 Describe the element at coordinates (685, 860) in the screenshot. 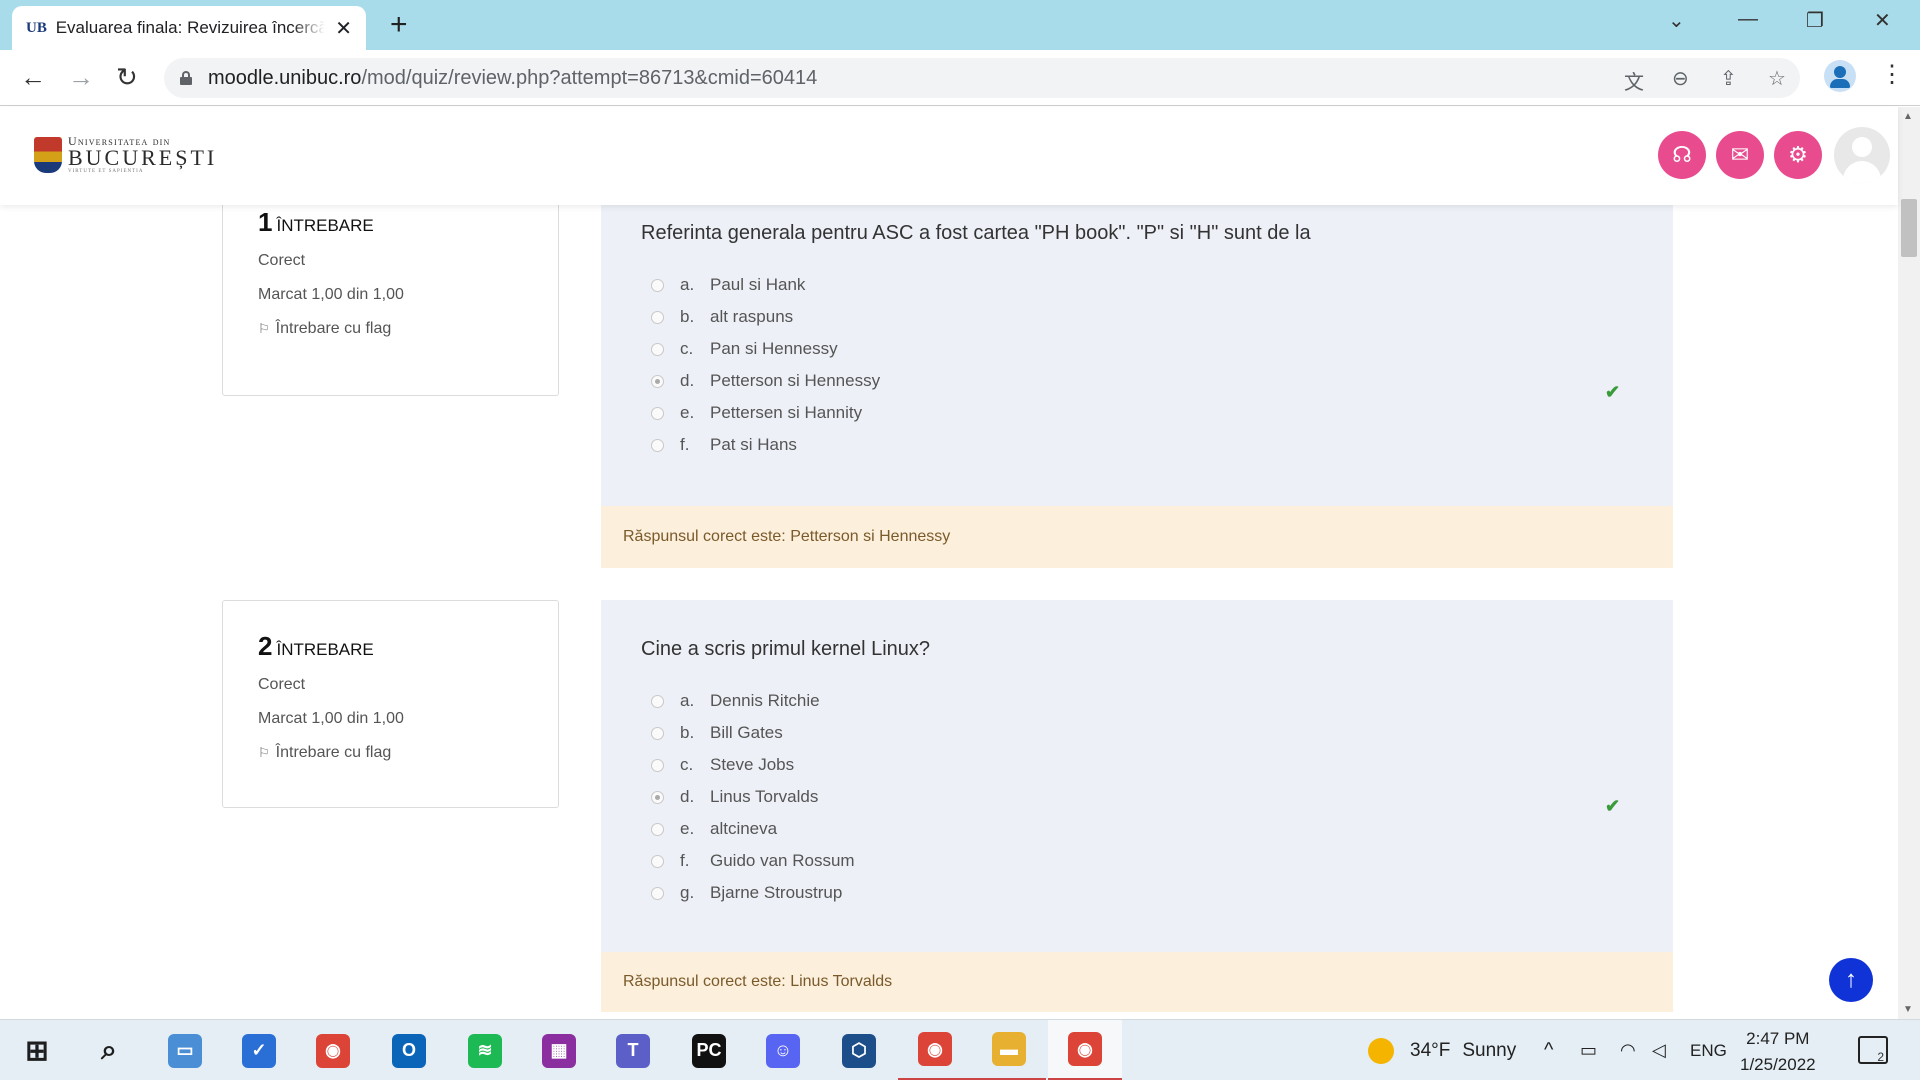

I see `answer-letter: f.` at that location.